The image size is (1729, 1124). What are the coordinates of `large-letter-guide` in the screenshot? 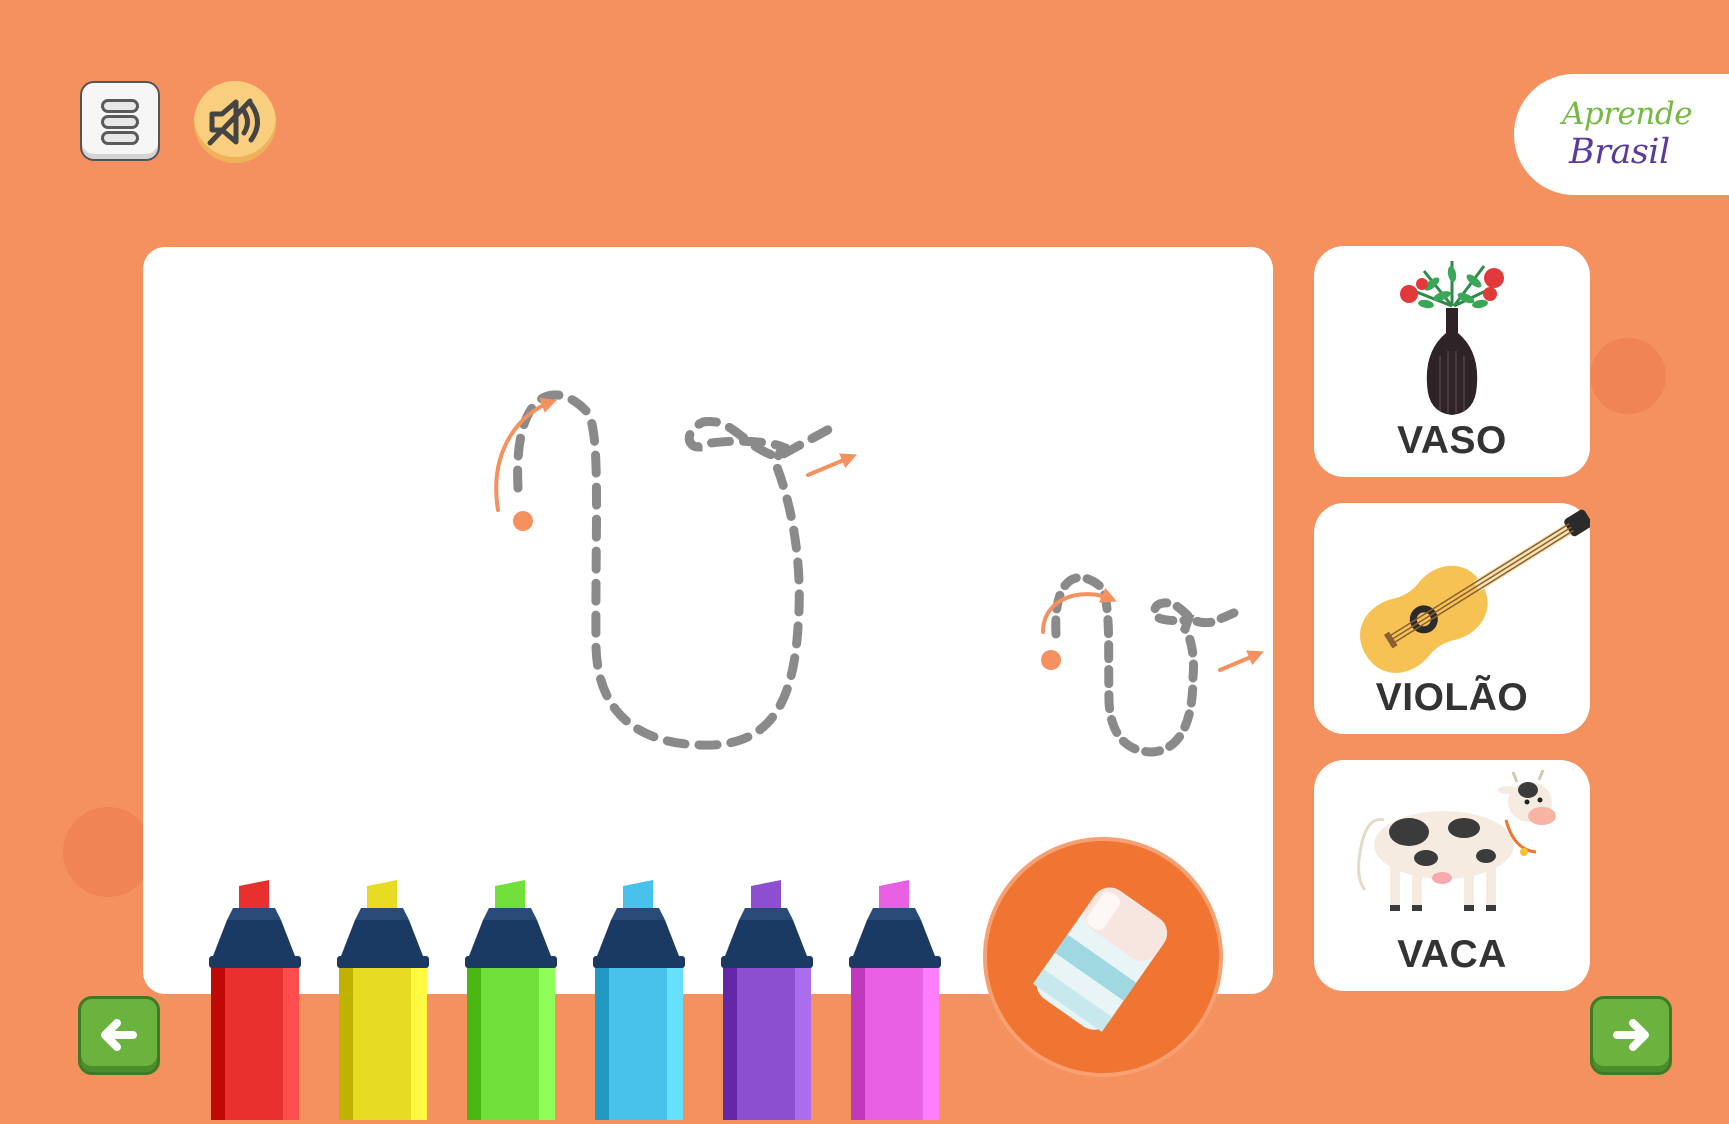 It's located at (675, 570).